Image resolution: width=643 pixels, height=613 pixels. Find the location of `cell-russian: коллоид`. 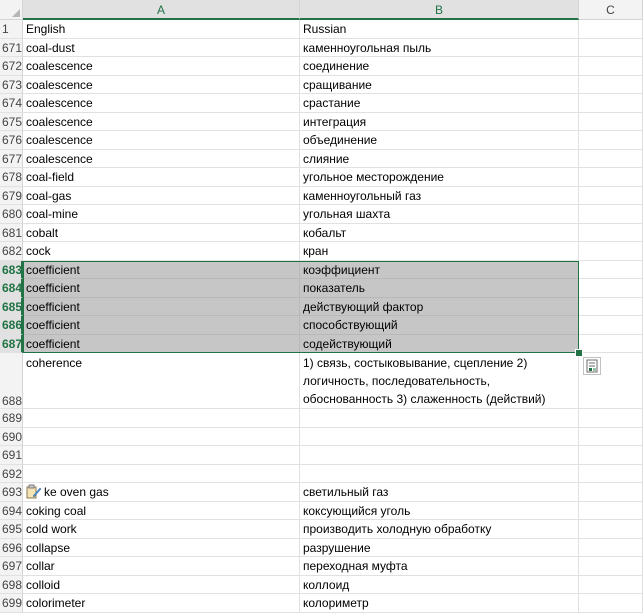

cell-russian: коллоид is located at coordinates (439, 584).